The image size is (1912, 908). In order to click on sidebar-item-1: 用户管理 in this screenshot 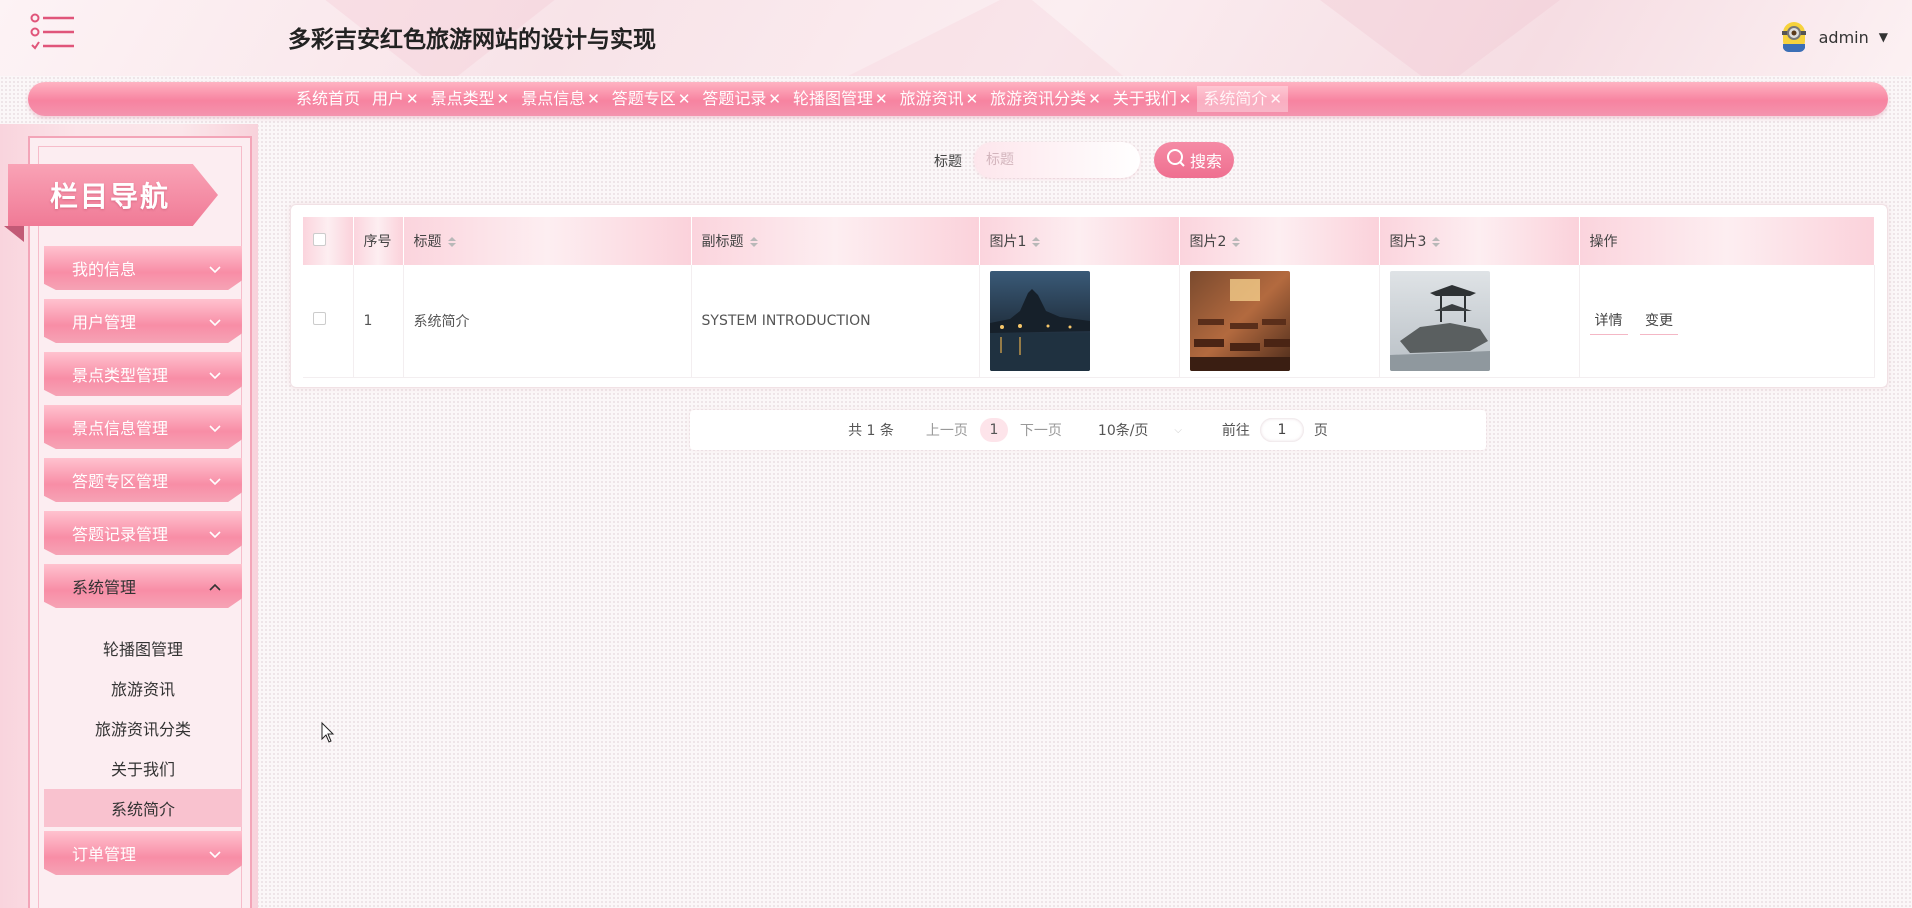, I will do `click(143, 321)`.